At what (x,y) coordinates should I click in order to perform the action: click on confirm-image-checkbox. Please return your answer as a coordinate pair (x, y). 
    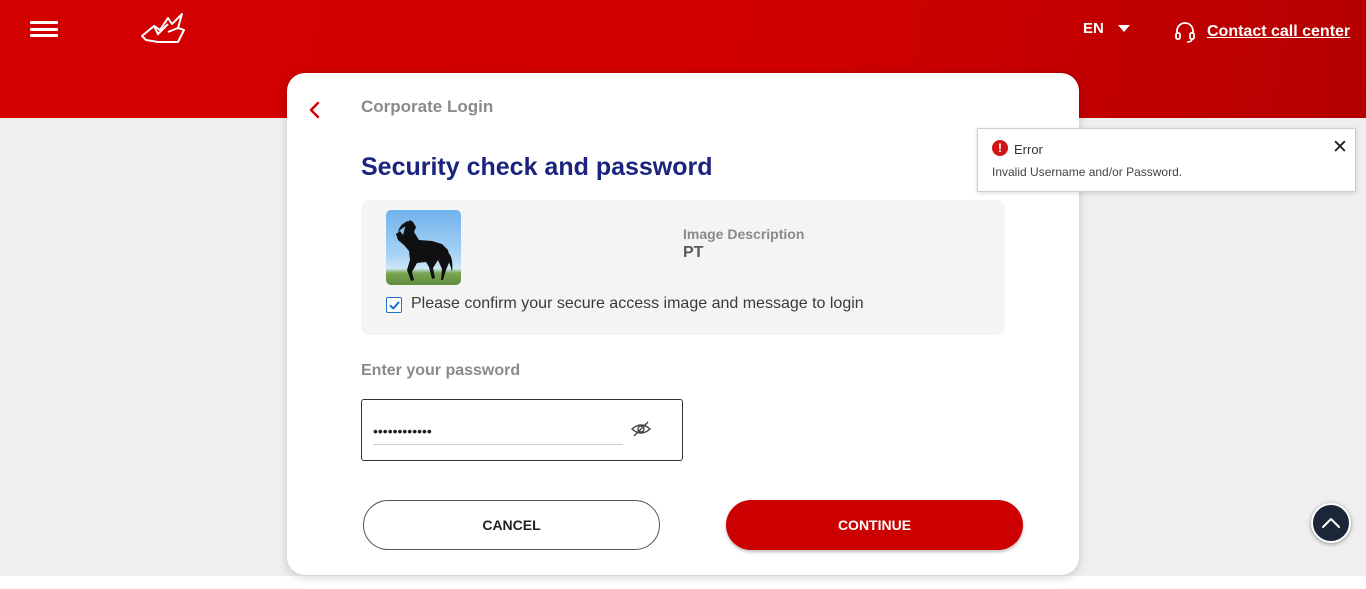
    Looking at the image, I should click on (394, 305).